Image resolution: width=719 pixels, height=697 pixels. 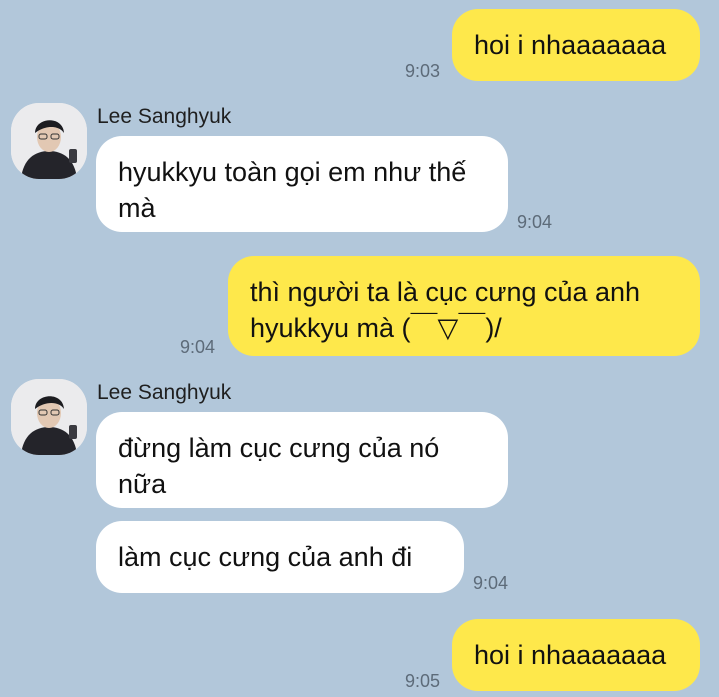 What do you see at coordinates (280, 557) in the screenshot?
I see `message-bubble-incoming: làm cục cưng của anh đi` at bounding box center [280, 557].